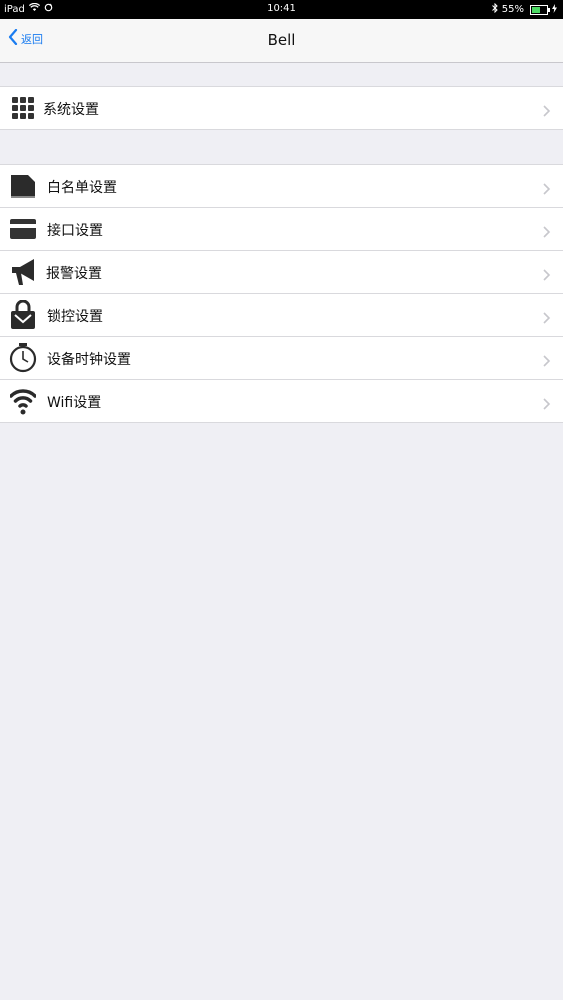 The height and width of the screenshot is (1000, 563). What do you see at coordinates (23, 108) in the screenshot?
I see `grid-icon` at bounding box center [23, 108].